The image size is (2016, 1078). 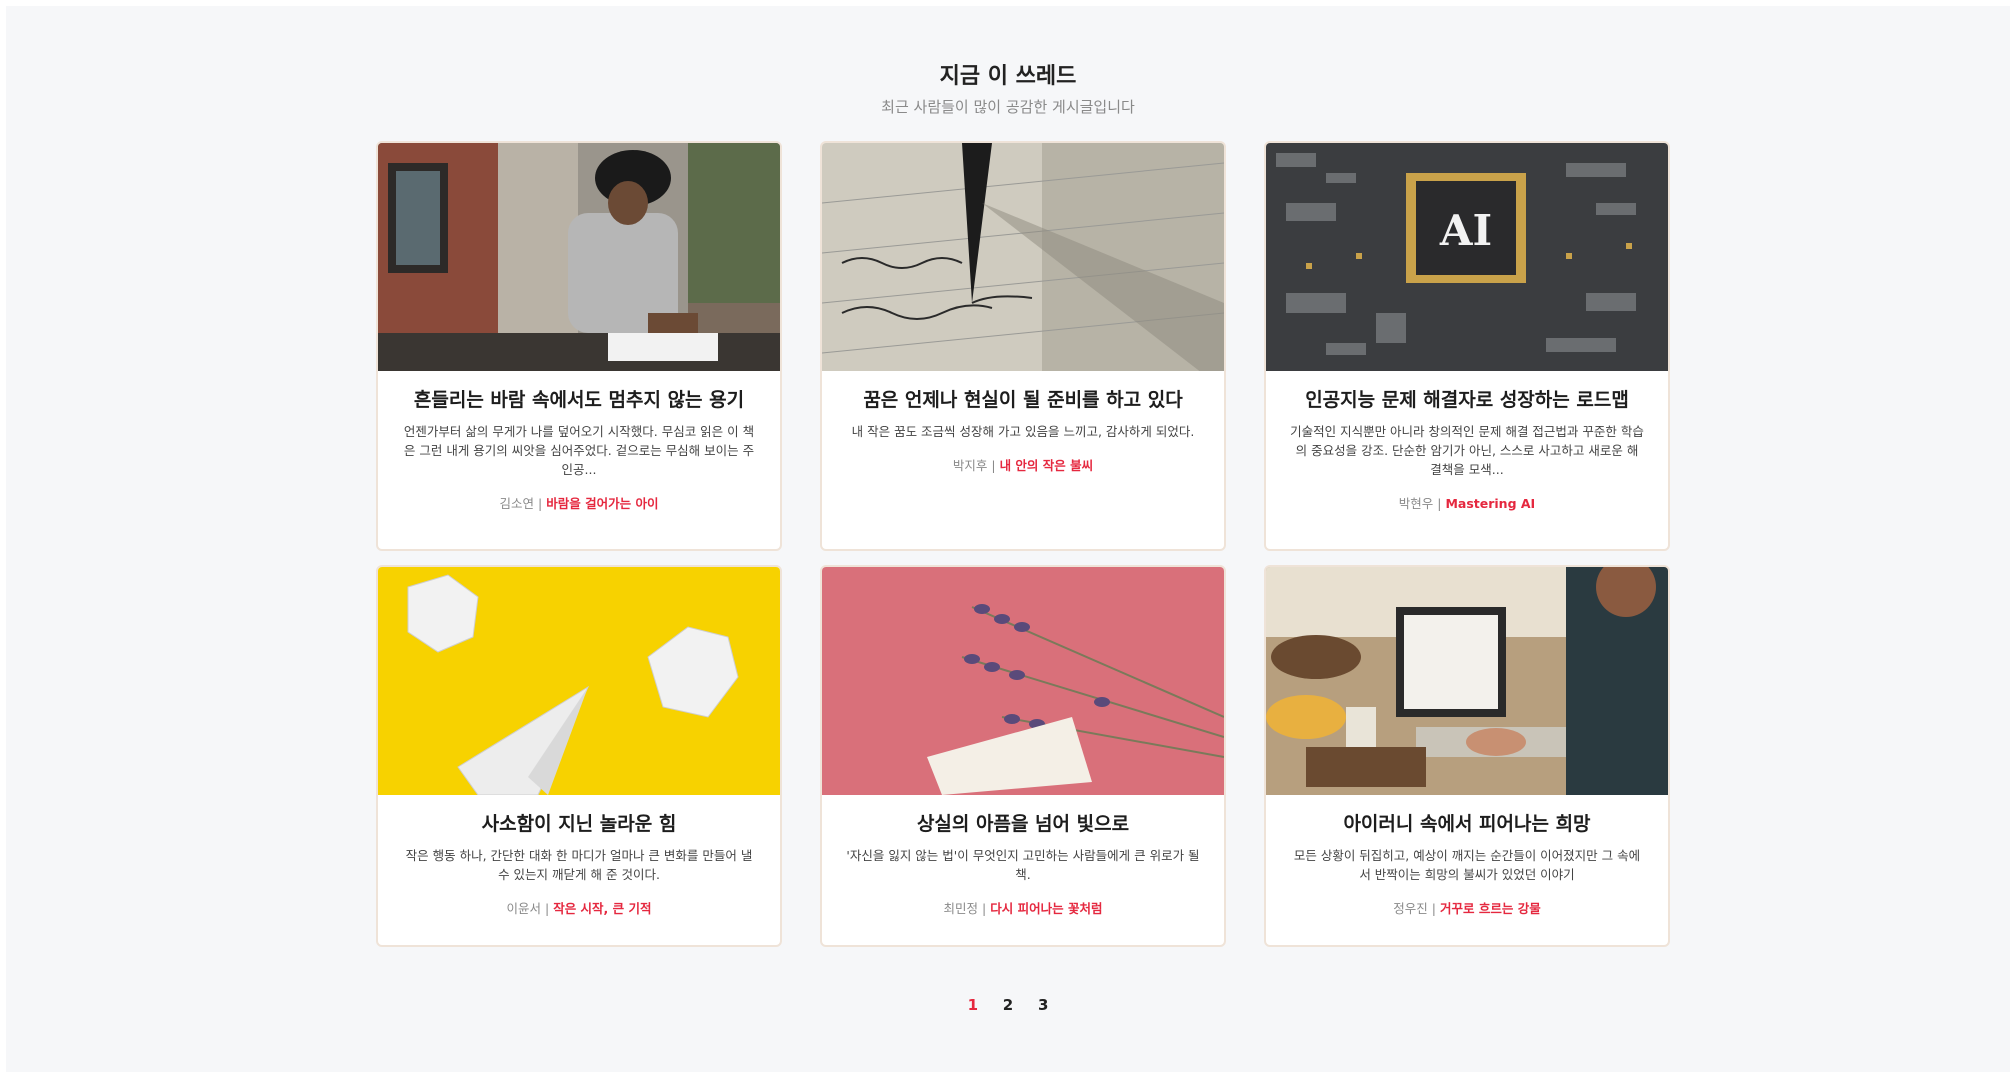 I want to click on page-link-2: 2, so click(x=1008, y=1005).